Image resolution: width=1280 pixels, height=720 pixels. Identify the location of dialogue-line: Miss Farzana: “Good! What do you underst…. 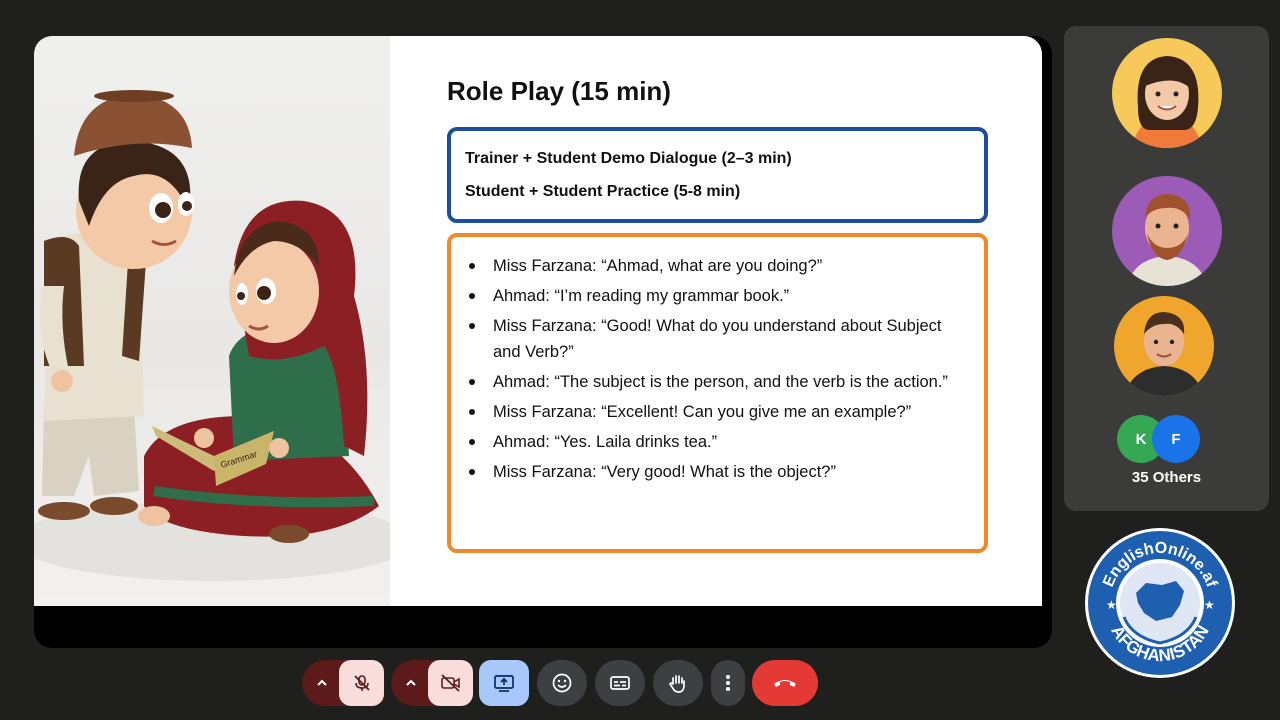
(717, 339).